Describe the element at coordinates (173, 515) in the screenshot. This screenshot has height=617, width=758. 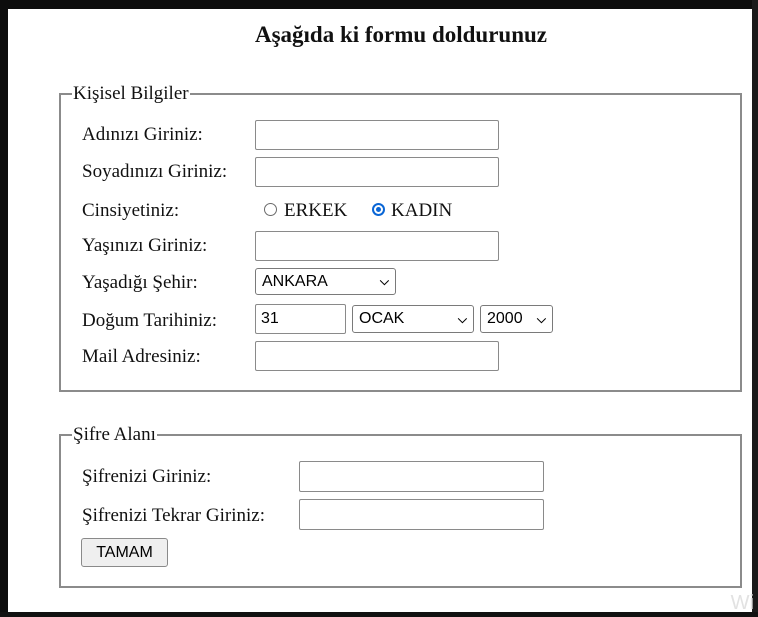
I see `password-confirm-label: Şifrenizi Tekrar Giriniz:` at that location.